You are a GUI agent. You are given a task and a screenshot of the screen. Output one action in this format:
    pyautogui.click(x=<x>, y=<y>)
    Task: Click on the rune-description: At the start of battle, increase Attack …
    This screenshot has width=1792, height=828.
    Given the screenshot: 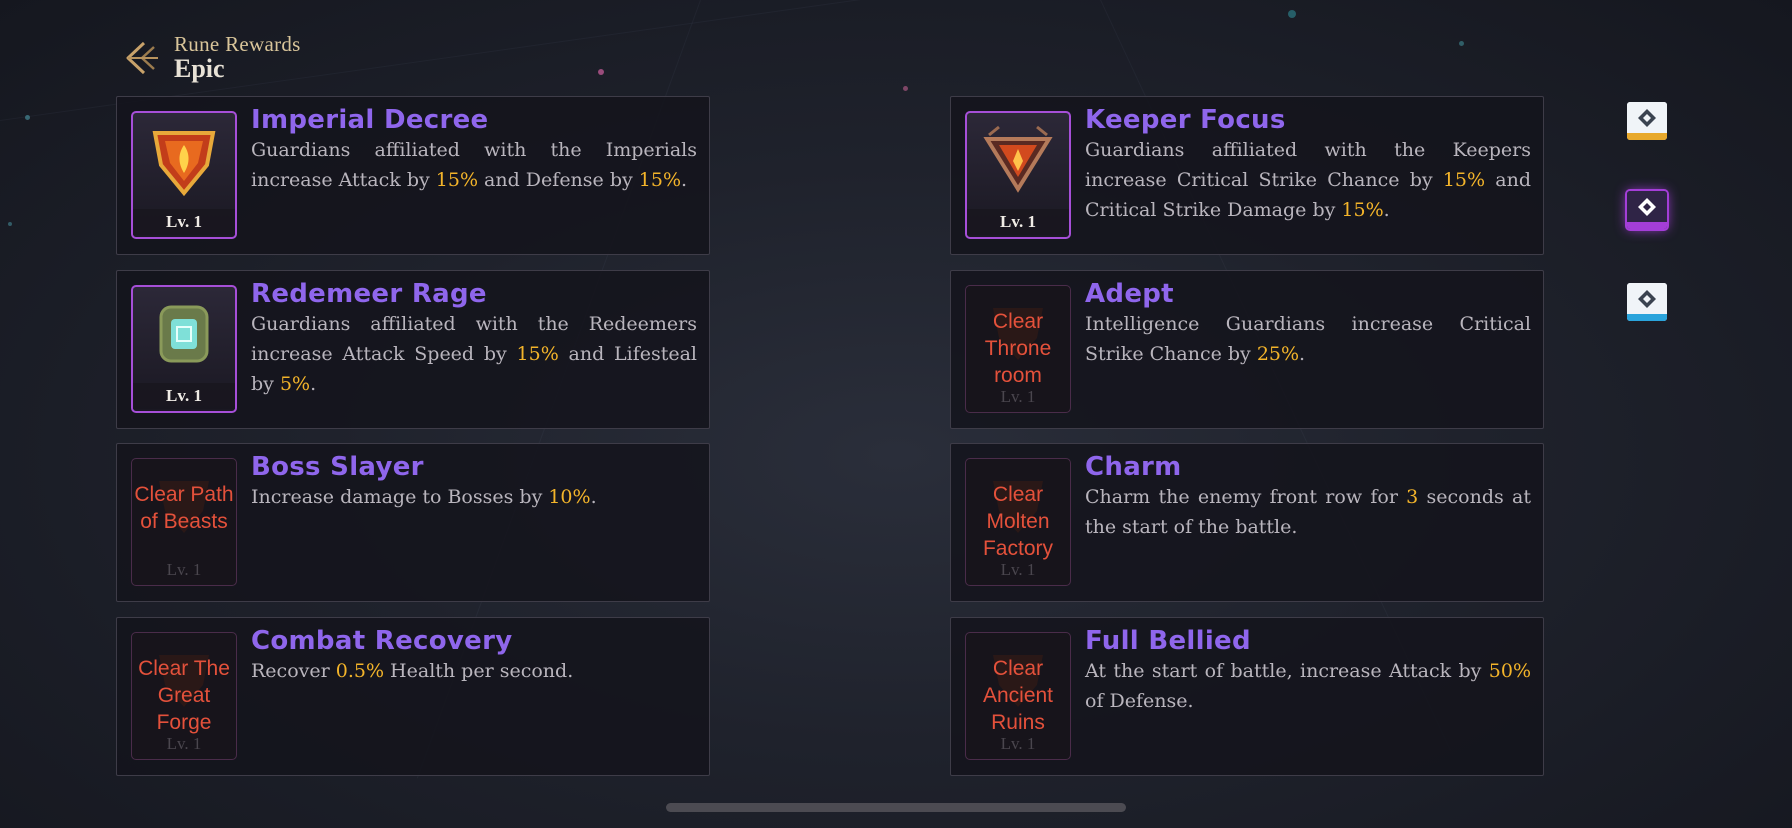 What is the action you would take?
    pyautogui.click(x=1308, y=686)
    